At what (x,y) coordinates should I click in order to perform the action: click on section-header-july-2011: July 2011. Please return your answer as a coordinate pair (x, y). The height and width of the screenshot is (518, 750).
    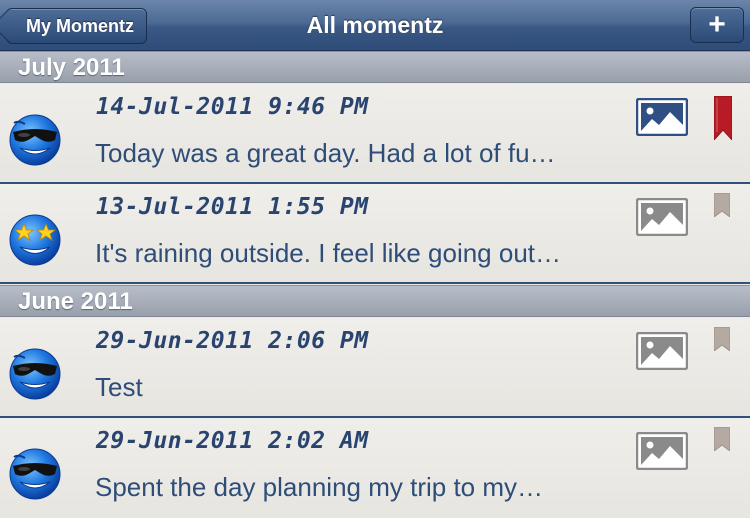
    Looking at the image, I should click on (375, 67).